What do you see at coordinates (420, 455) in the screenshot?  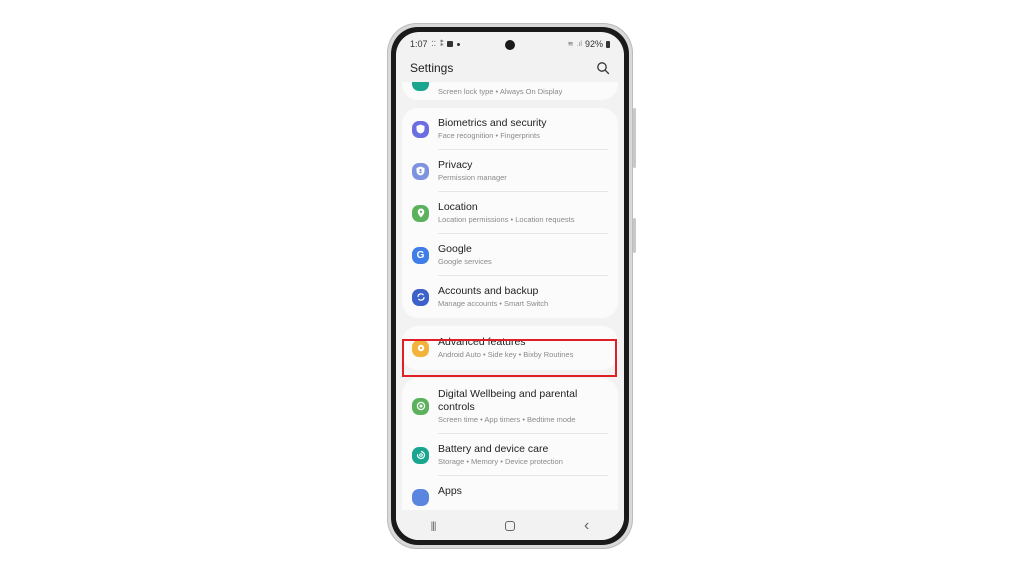 I see `device-care-icon` at bounding box center [420, 455].